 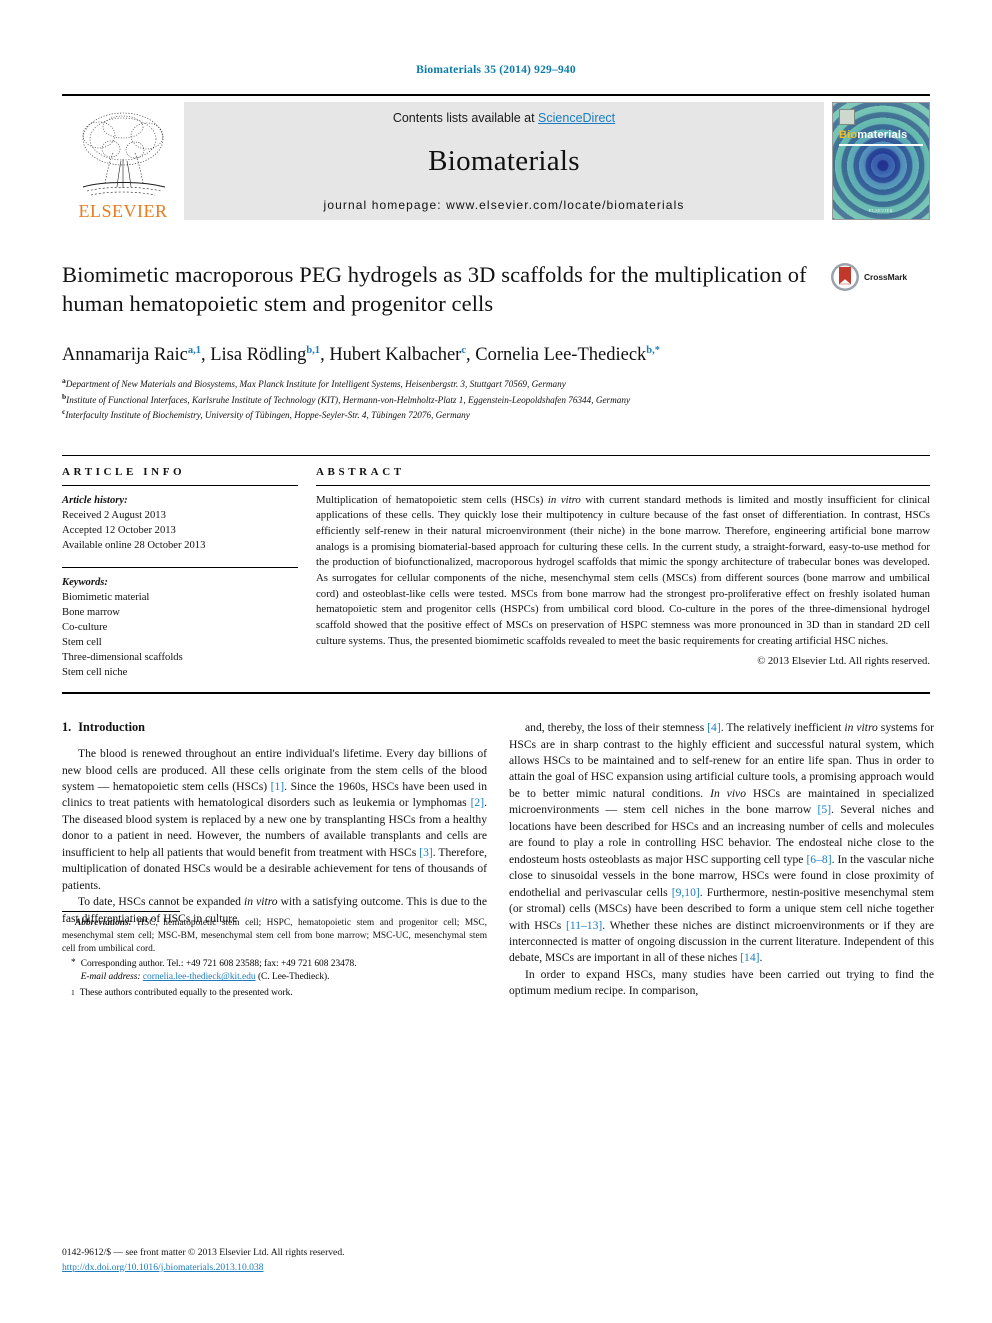 What do you see at coordinates (106, 597) in the screenshot?
I see `keyword-item: Biomimetic material` at bounding box center [106, 597].